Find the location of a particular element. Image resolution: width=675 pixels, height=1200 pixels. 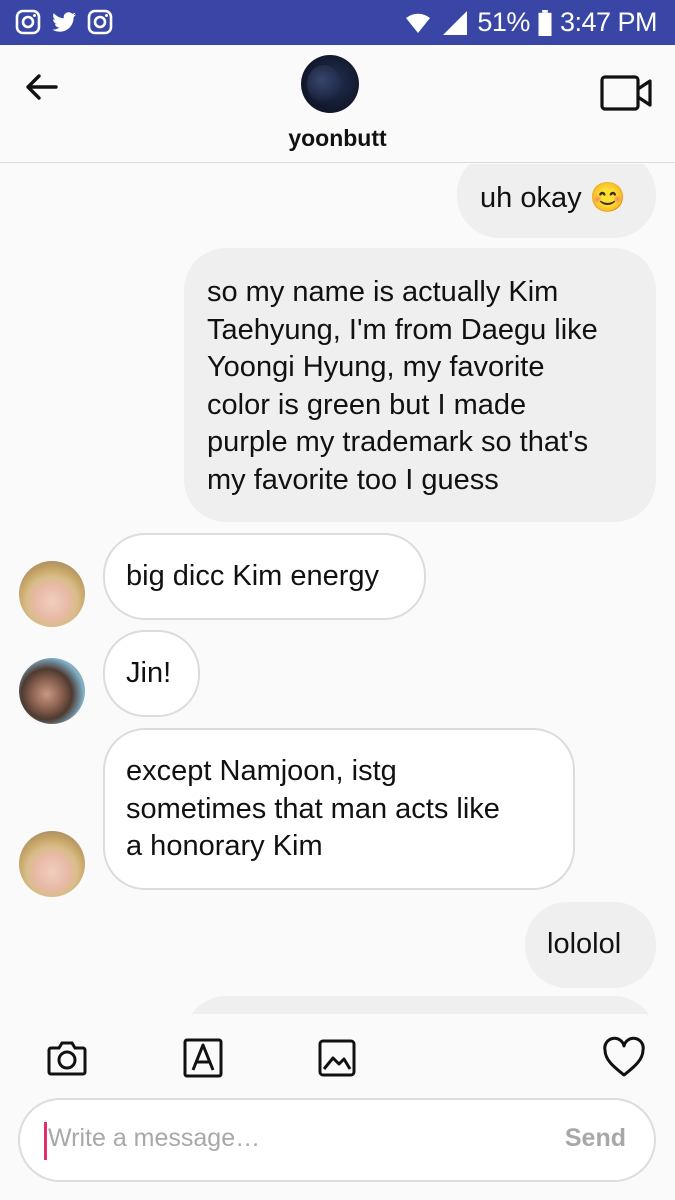

message-bubble-received: Jin! is located at coordinates (151, 673).